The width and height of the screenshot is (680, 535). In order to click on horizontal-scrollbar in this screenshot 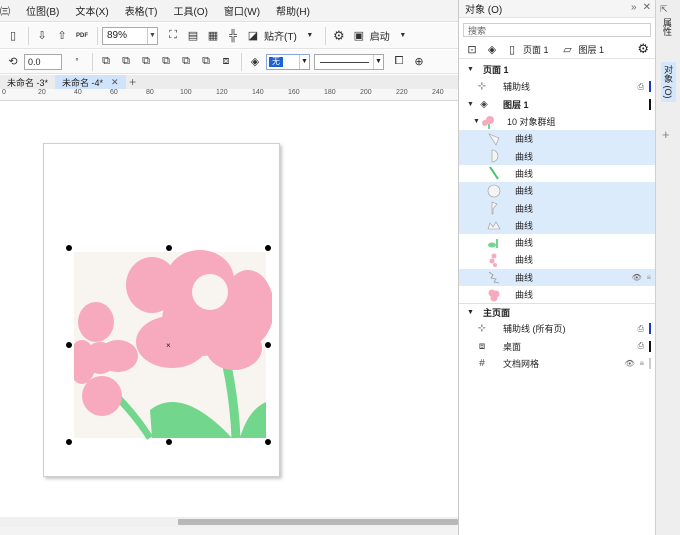, I will do `click(229, 522)`.